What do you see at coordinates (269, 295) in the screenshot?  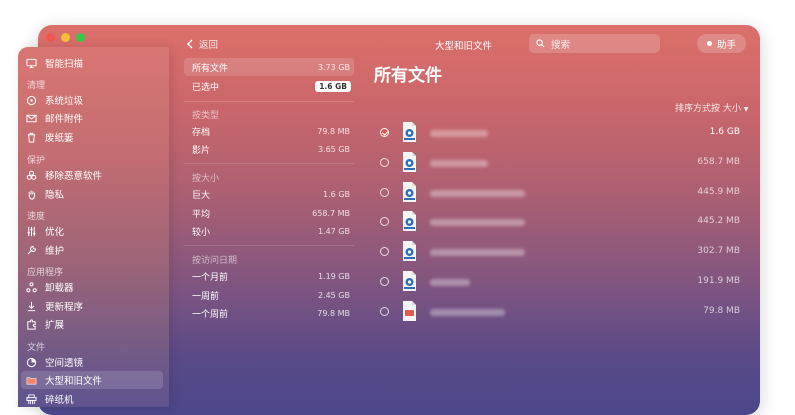 I see `filter-week-ago: 一周前 2.45 GB` at bounding box center [269, 295].